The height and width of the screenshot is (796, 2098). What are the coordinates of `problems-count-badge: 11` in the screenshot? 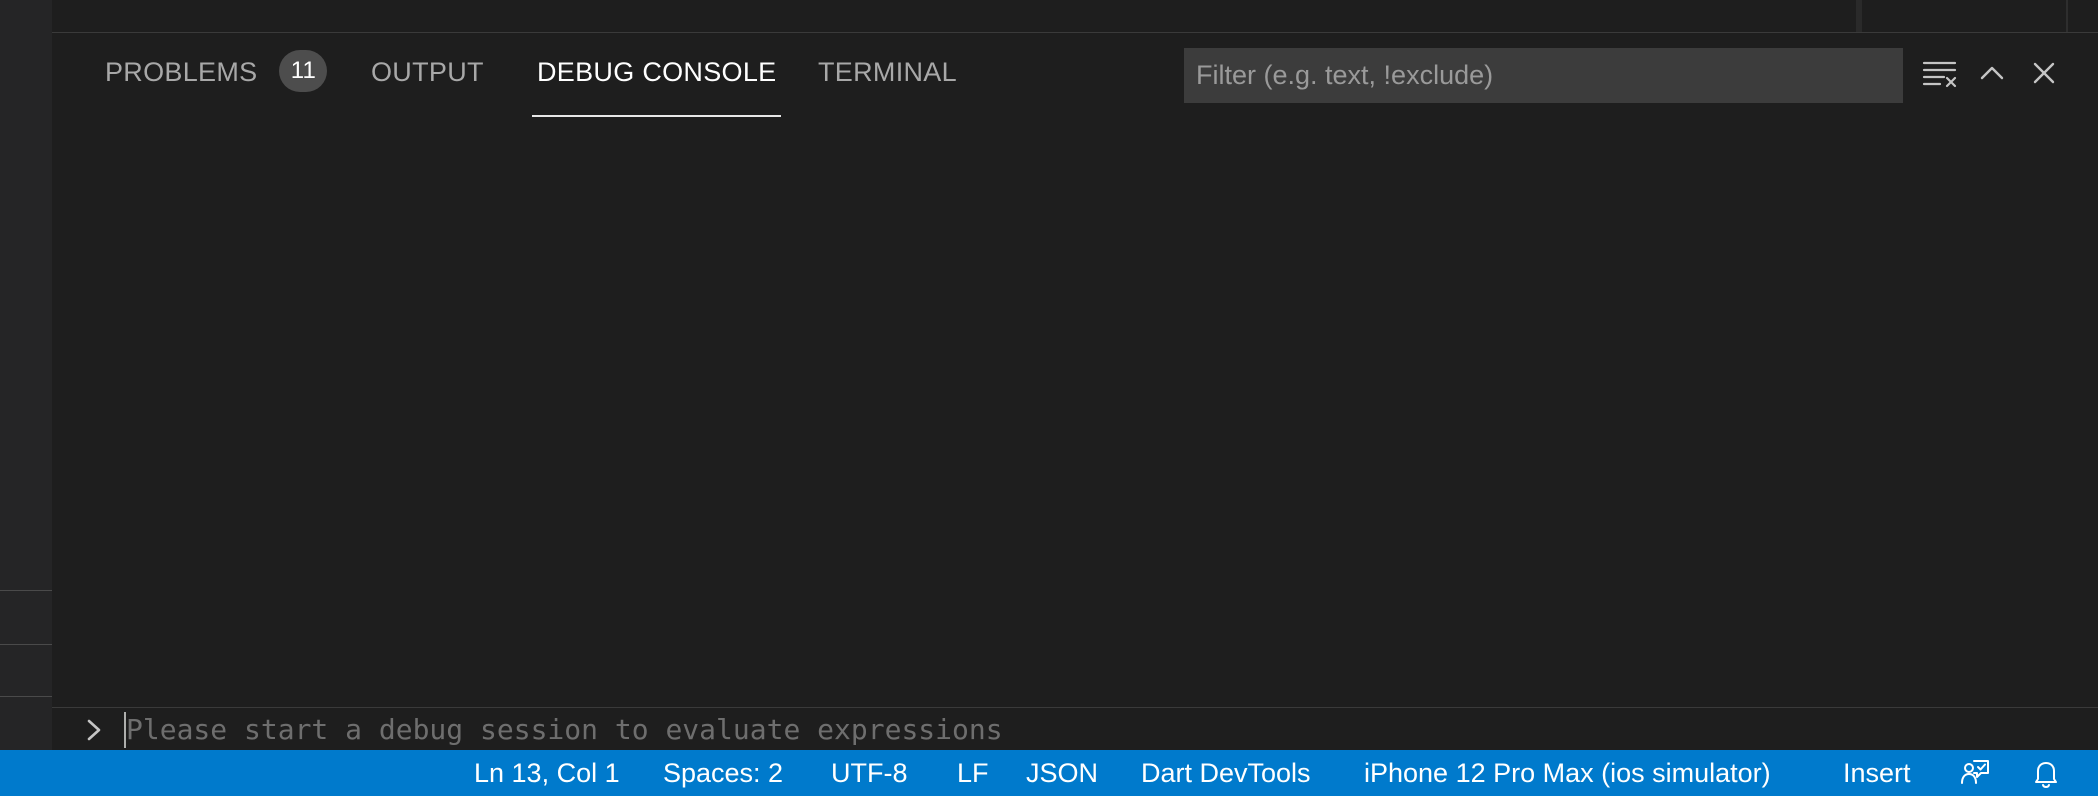 It's located at (303, 70).